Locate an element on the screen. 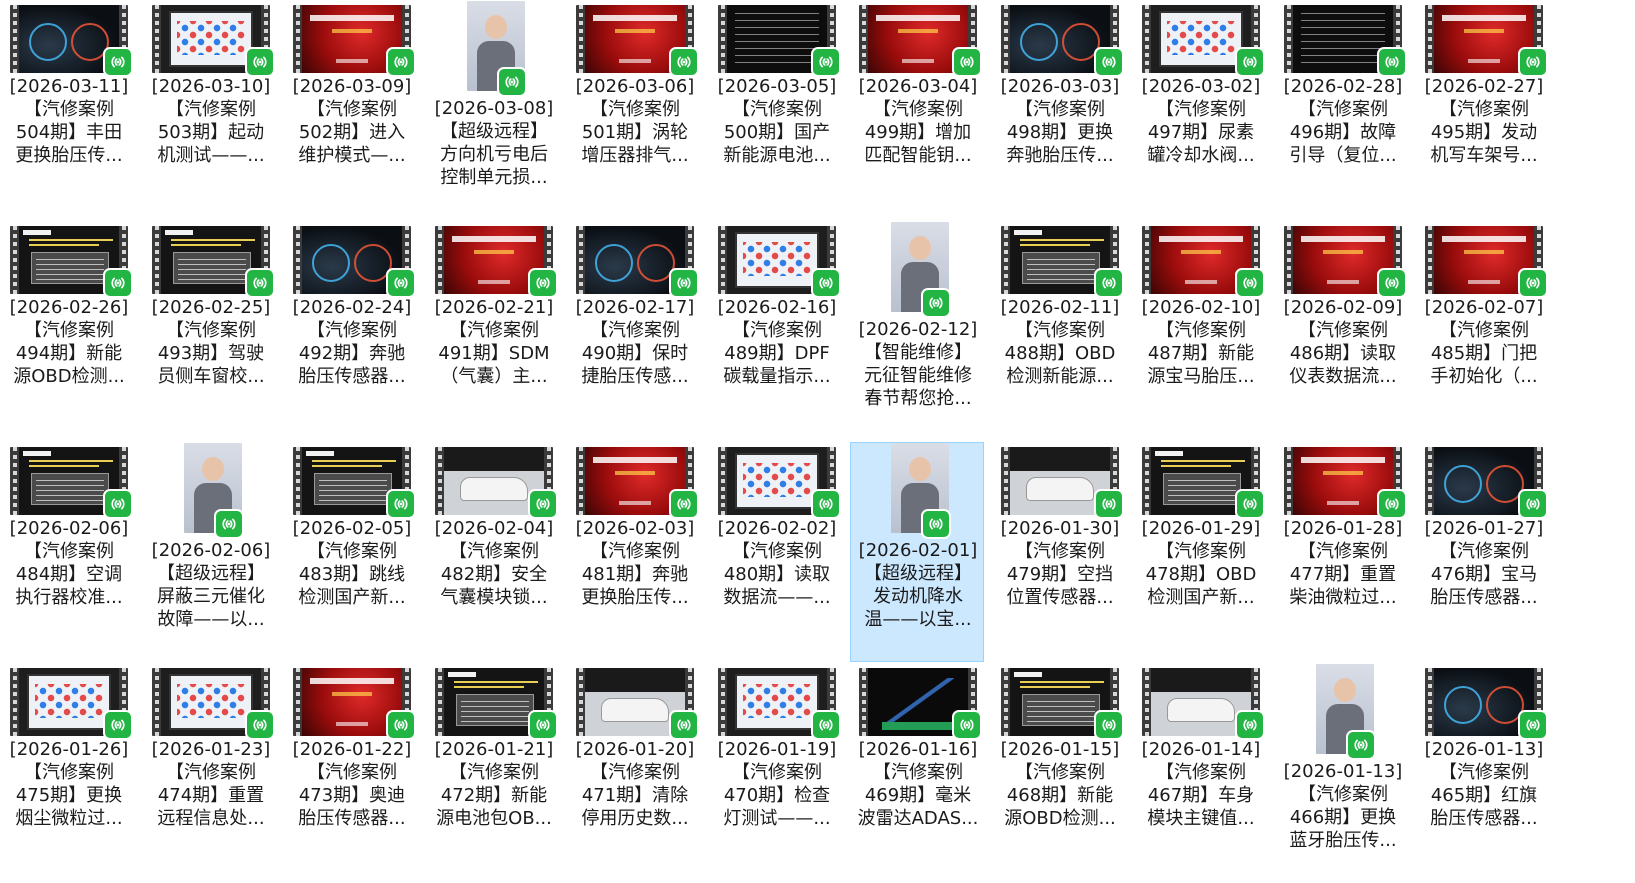 Image resolution: width=1635 pixels, height=883 pixels. file-name-line: [2026-02-25] is located at coordinates (211, 307).